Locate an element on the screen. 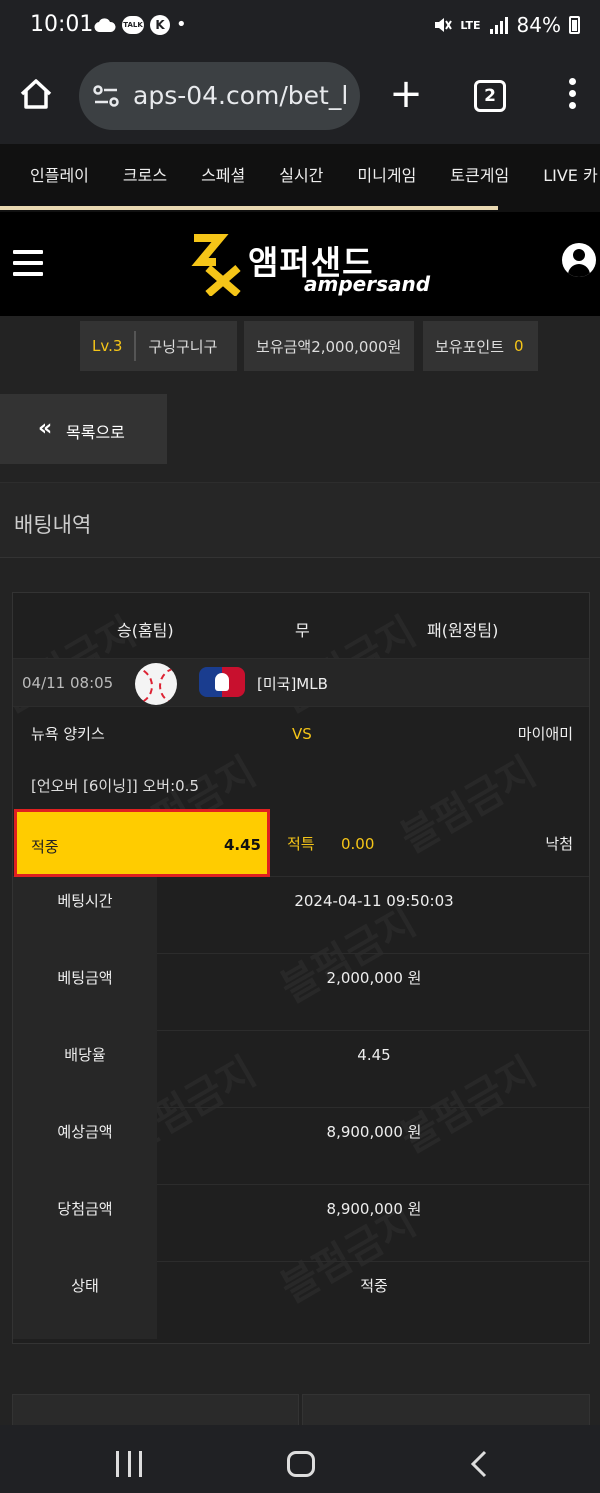 This screenshot has width=600, height=1493. match-info-row: 04/11 08:05 [미국]MLB is located at coordinates (301, 683).